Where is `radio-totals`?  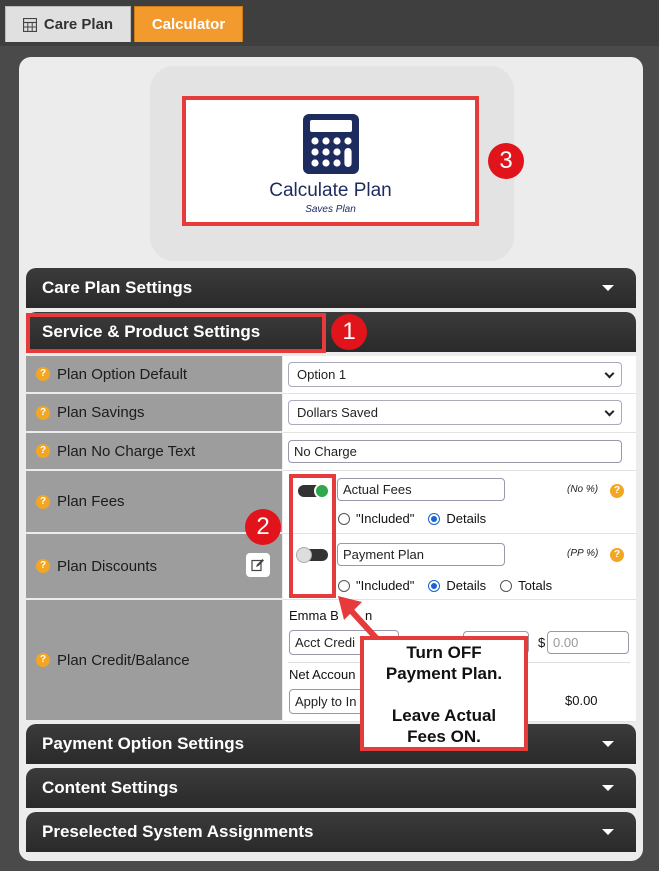
radio-totals is located at coordinates (506, 585).